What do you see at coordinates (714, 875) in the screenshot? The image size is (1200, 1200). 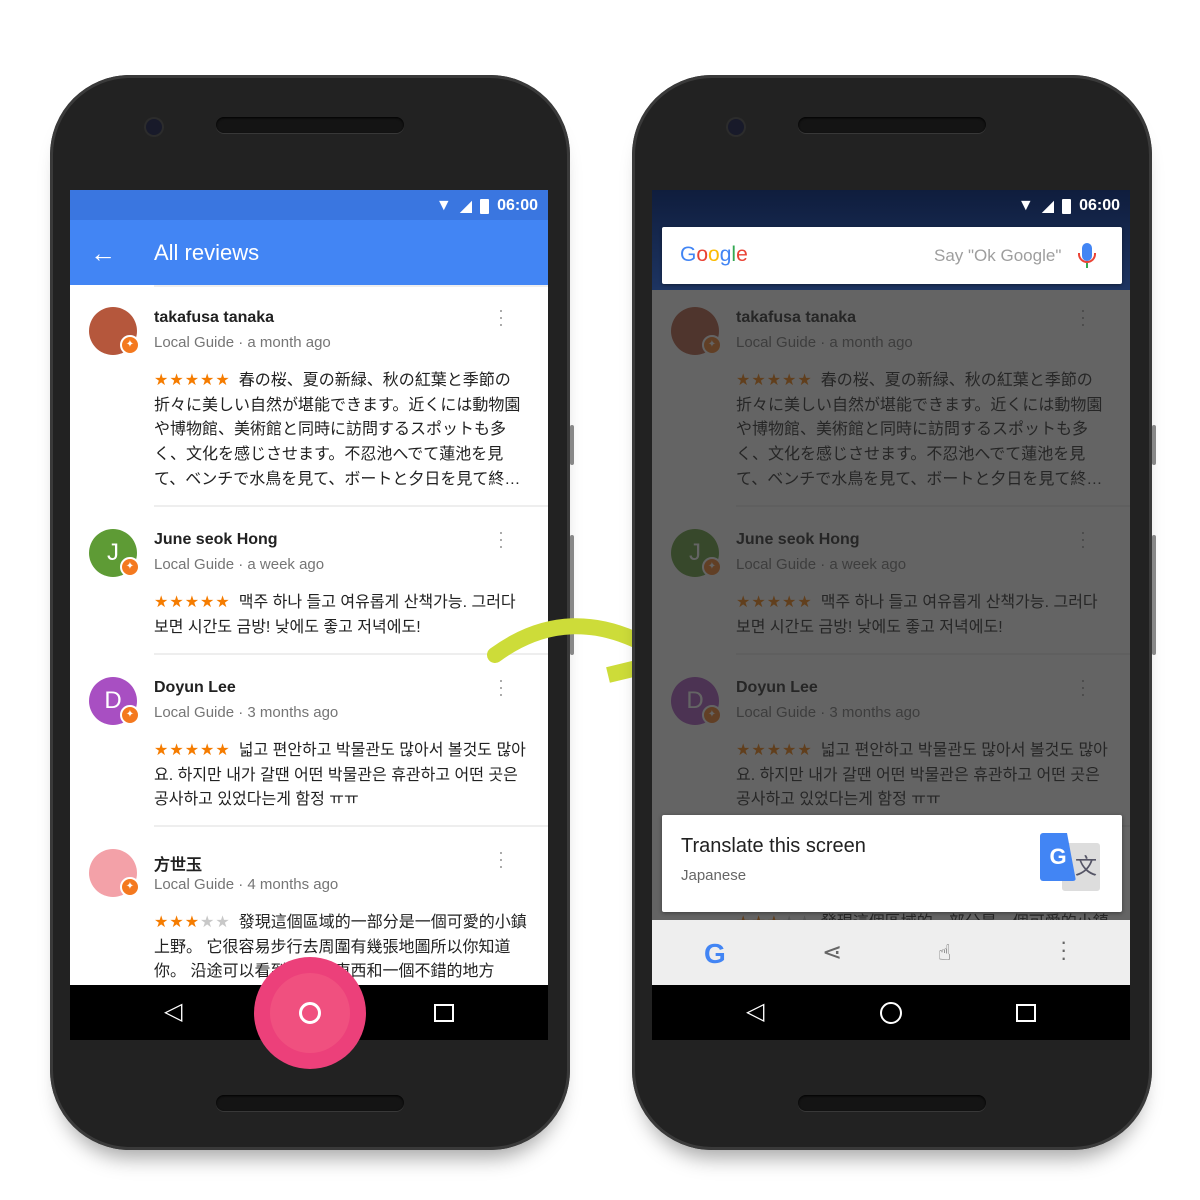 I see `source-language: Japanese` at bounding box center [714, 875].